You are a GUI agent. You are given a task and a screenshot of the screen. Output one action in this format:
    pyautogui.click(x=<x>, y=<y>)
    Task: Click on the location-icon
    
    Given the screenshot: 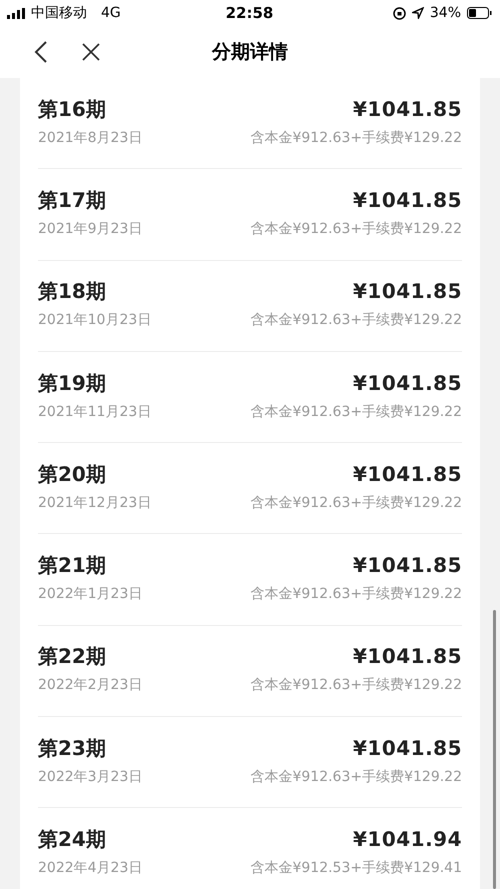 What is the action you would take?
    pyautogui.click(x=418, y=13)
    